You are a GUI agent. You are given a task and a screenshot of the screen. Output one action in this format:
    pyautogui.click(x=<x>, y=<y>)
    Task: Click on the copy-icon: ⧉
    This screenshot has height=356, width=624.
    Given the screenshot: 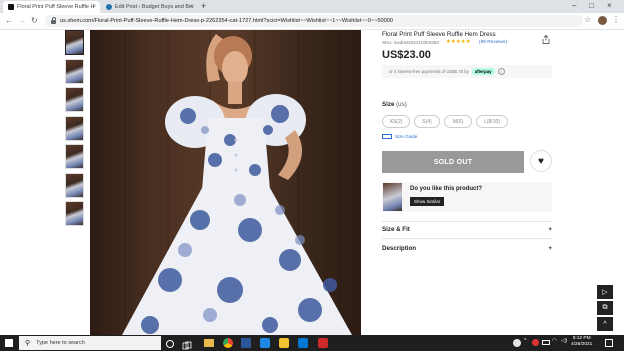 What is the action you would take?
    pyautogui.click(x=605, y=308)
    